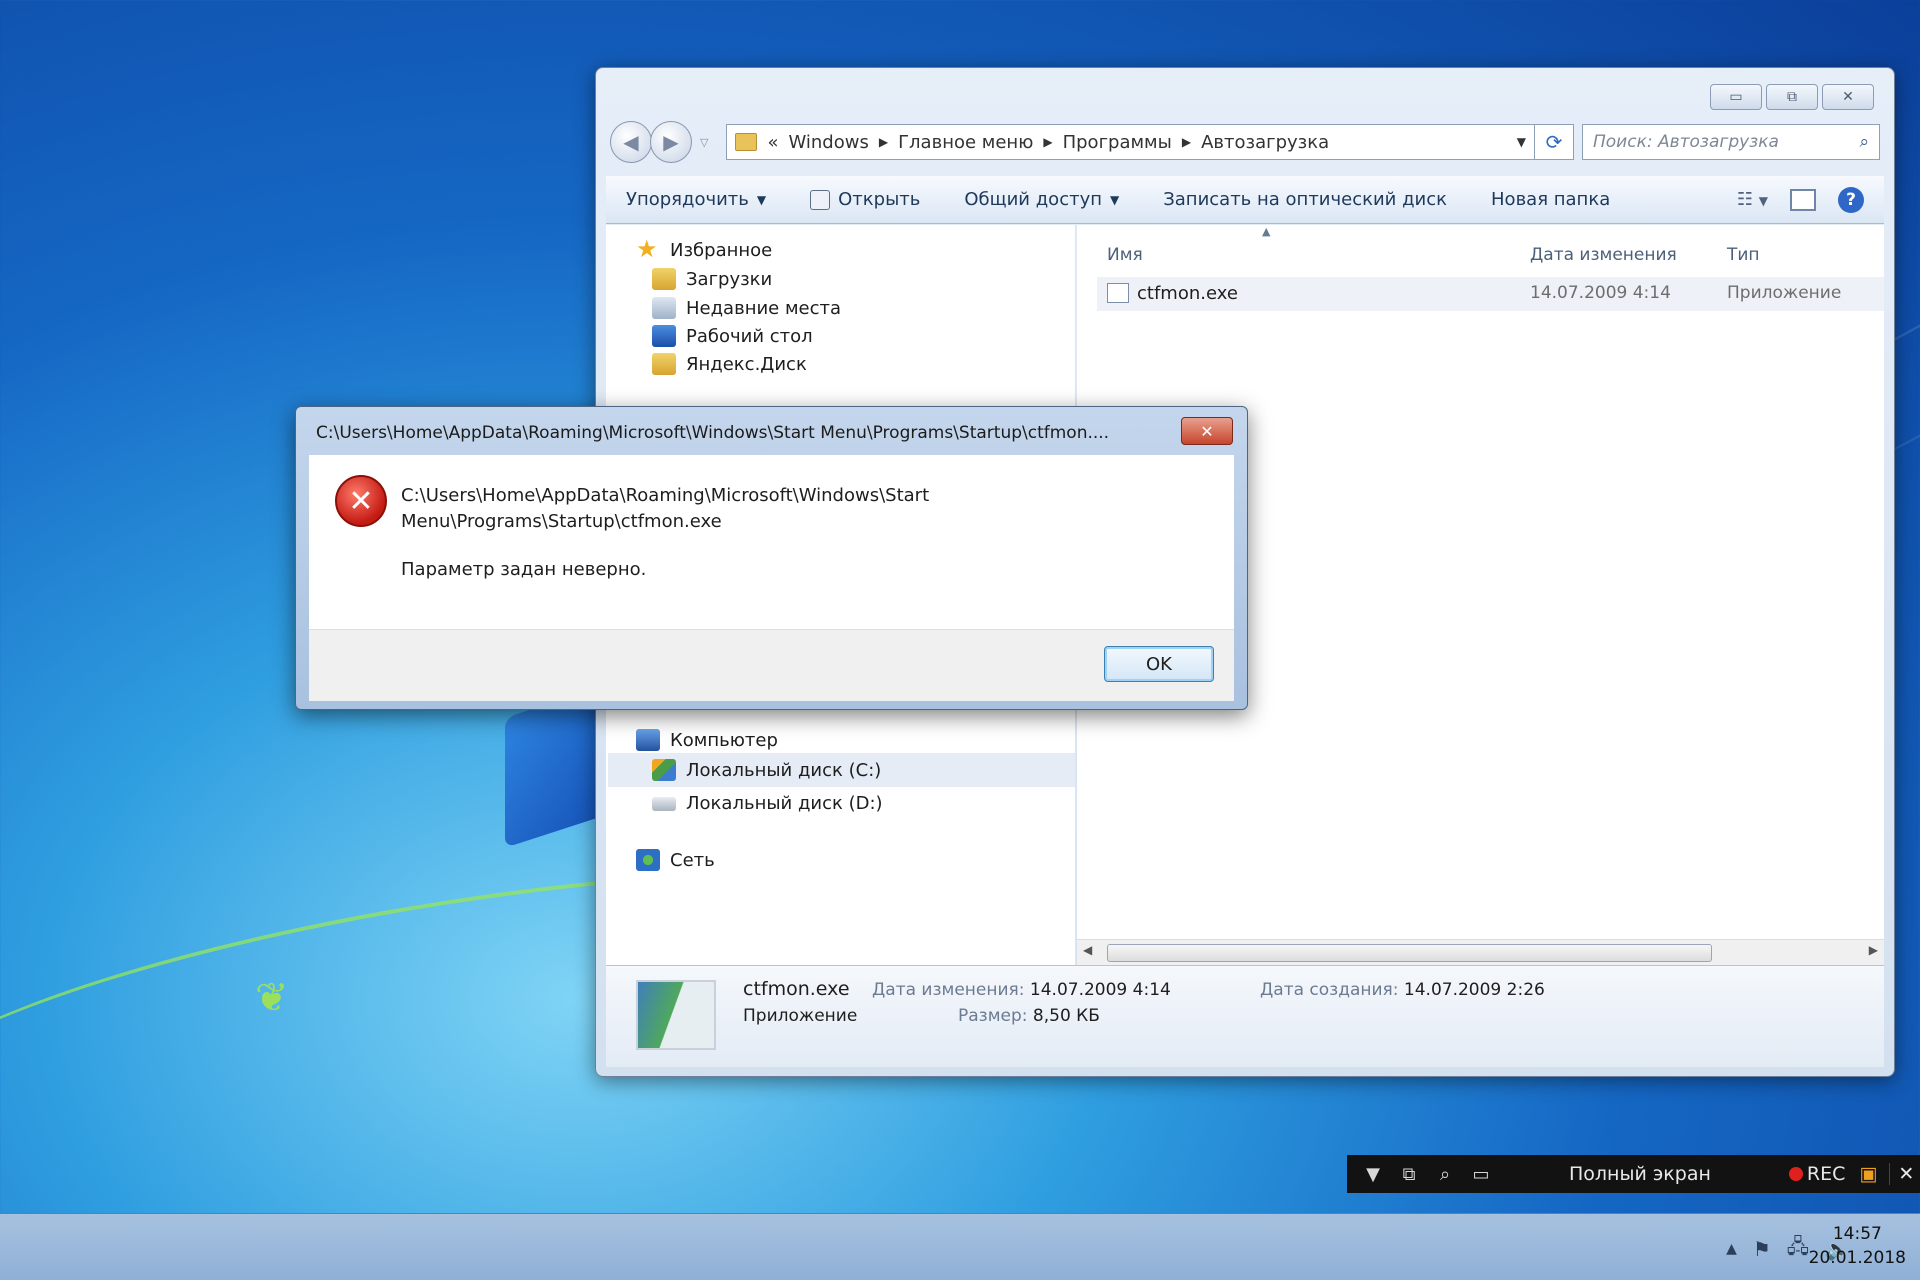  What do you see at coordinates (746, 308) in the screenshot?
I see `nav-item-recent: Недавние места` at bounding box center [746, 308].